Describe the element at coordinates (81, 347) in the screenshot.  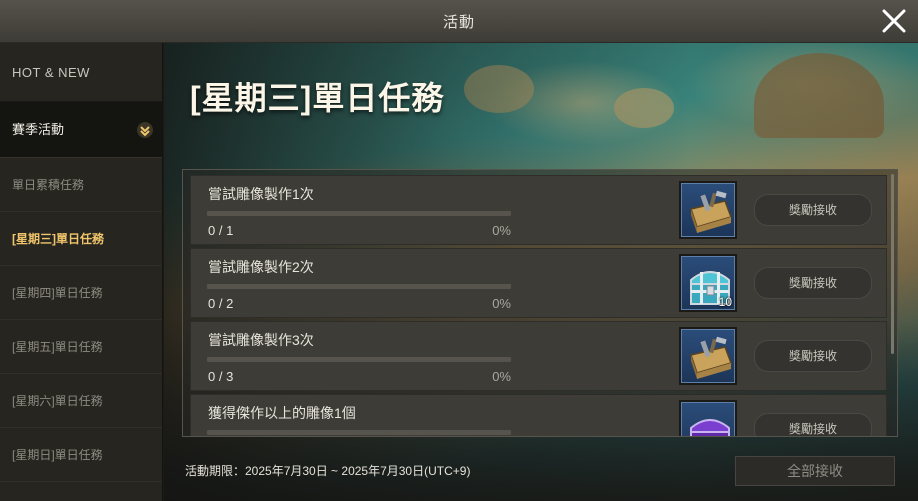
I see `sidebar-item-friday: [星期五]單日任務` at that location.